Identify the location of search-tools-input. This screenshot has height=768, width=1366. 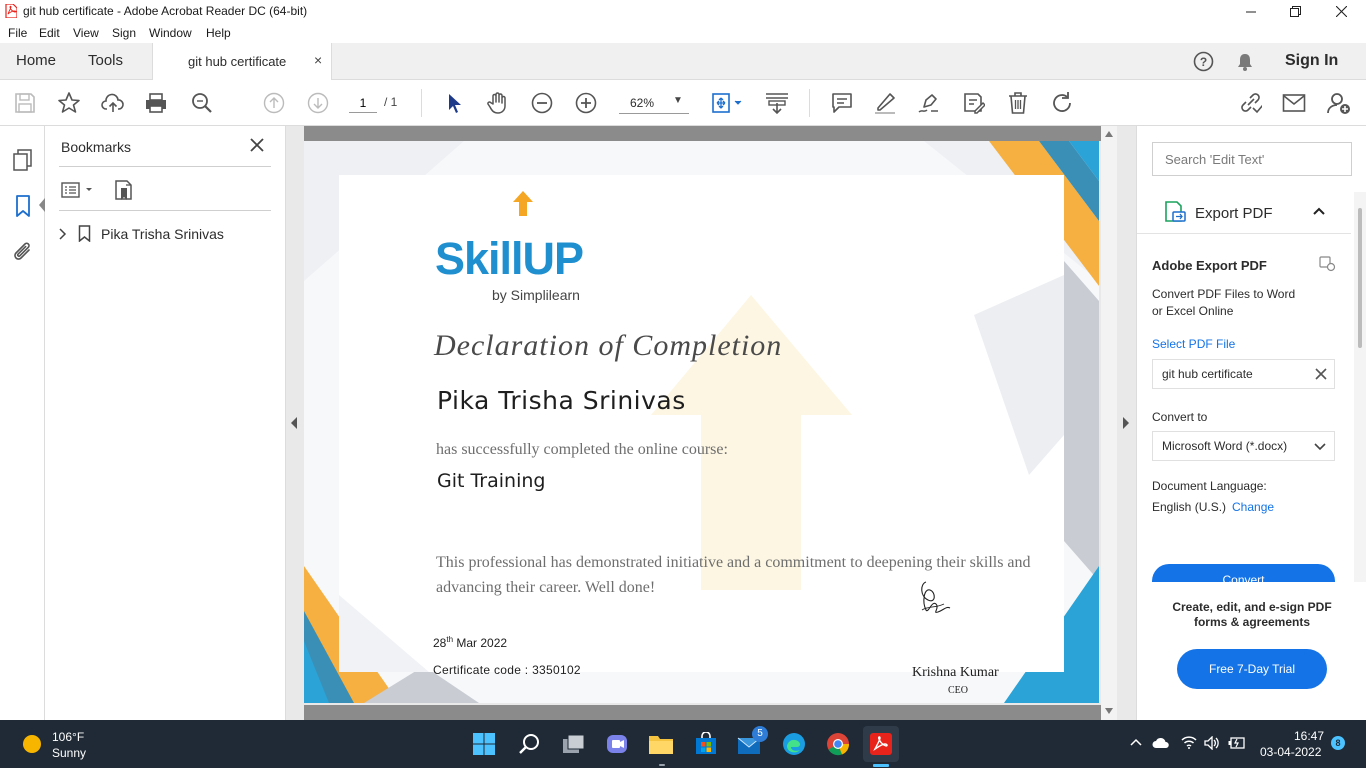
(1252, 159).